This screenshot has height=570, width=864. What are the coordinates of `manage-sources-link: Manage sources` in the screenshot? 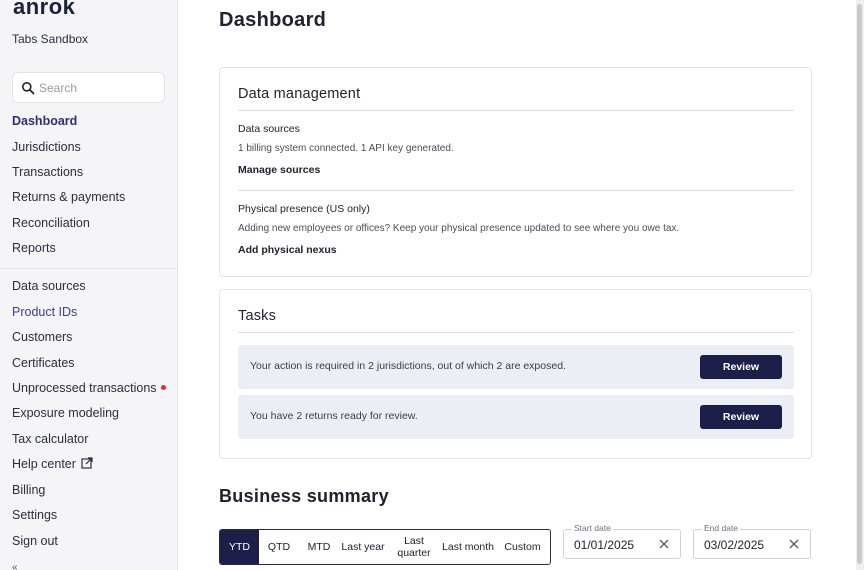 It's located at (279, 170).